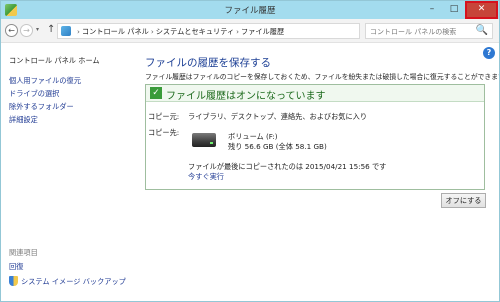  Describe the element at coordinates (66, 31) in the screenshot. I see `control-panel-icon` at that location.